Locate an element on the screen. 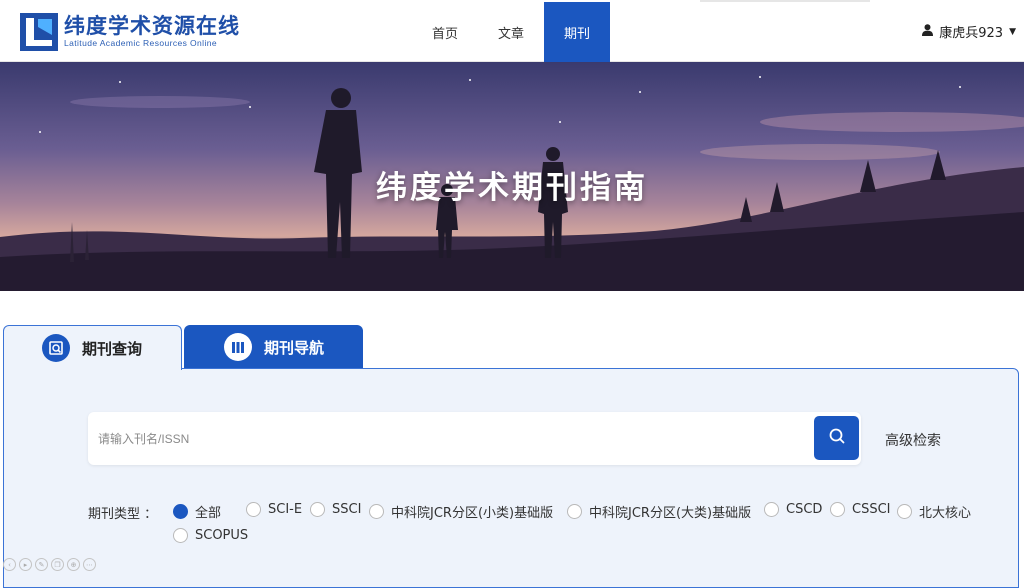  filter-option-pku-core: 北大核心 is located at coordinates (934, 511).